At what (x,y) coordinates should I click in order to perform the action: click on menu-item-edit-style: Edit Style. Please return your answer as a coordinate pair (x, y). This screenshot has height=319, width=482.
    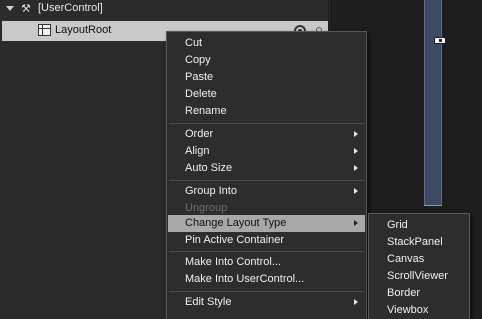
    Looking at the image, I should click on (266, 302).